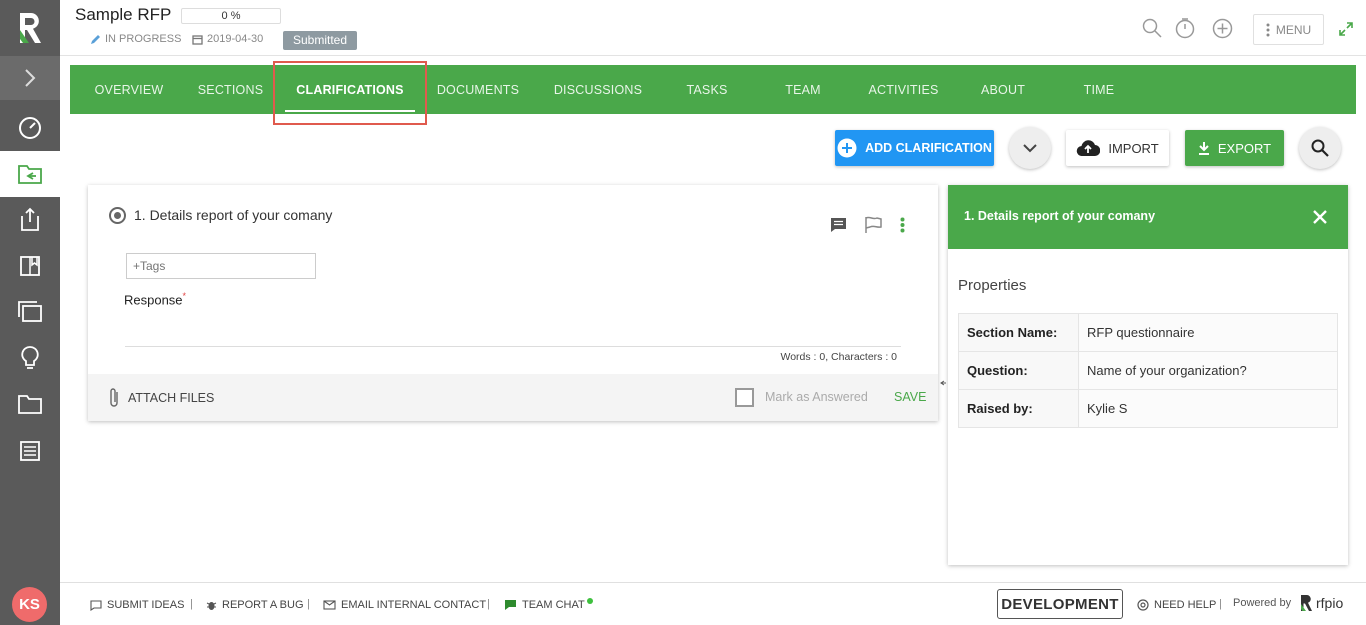  Describe the element at coordinates (1346, 29) in the screenshot. I see `expand-icon` at that location.